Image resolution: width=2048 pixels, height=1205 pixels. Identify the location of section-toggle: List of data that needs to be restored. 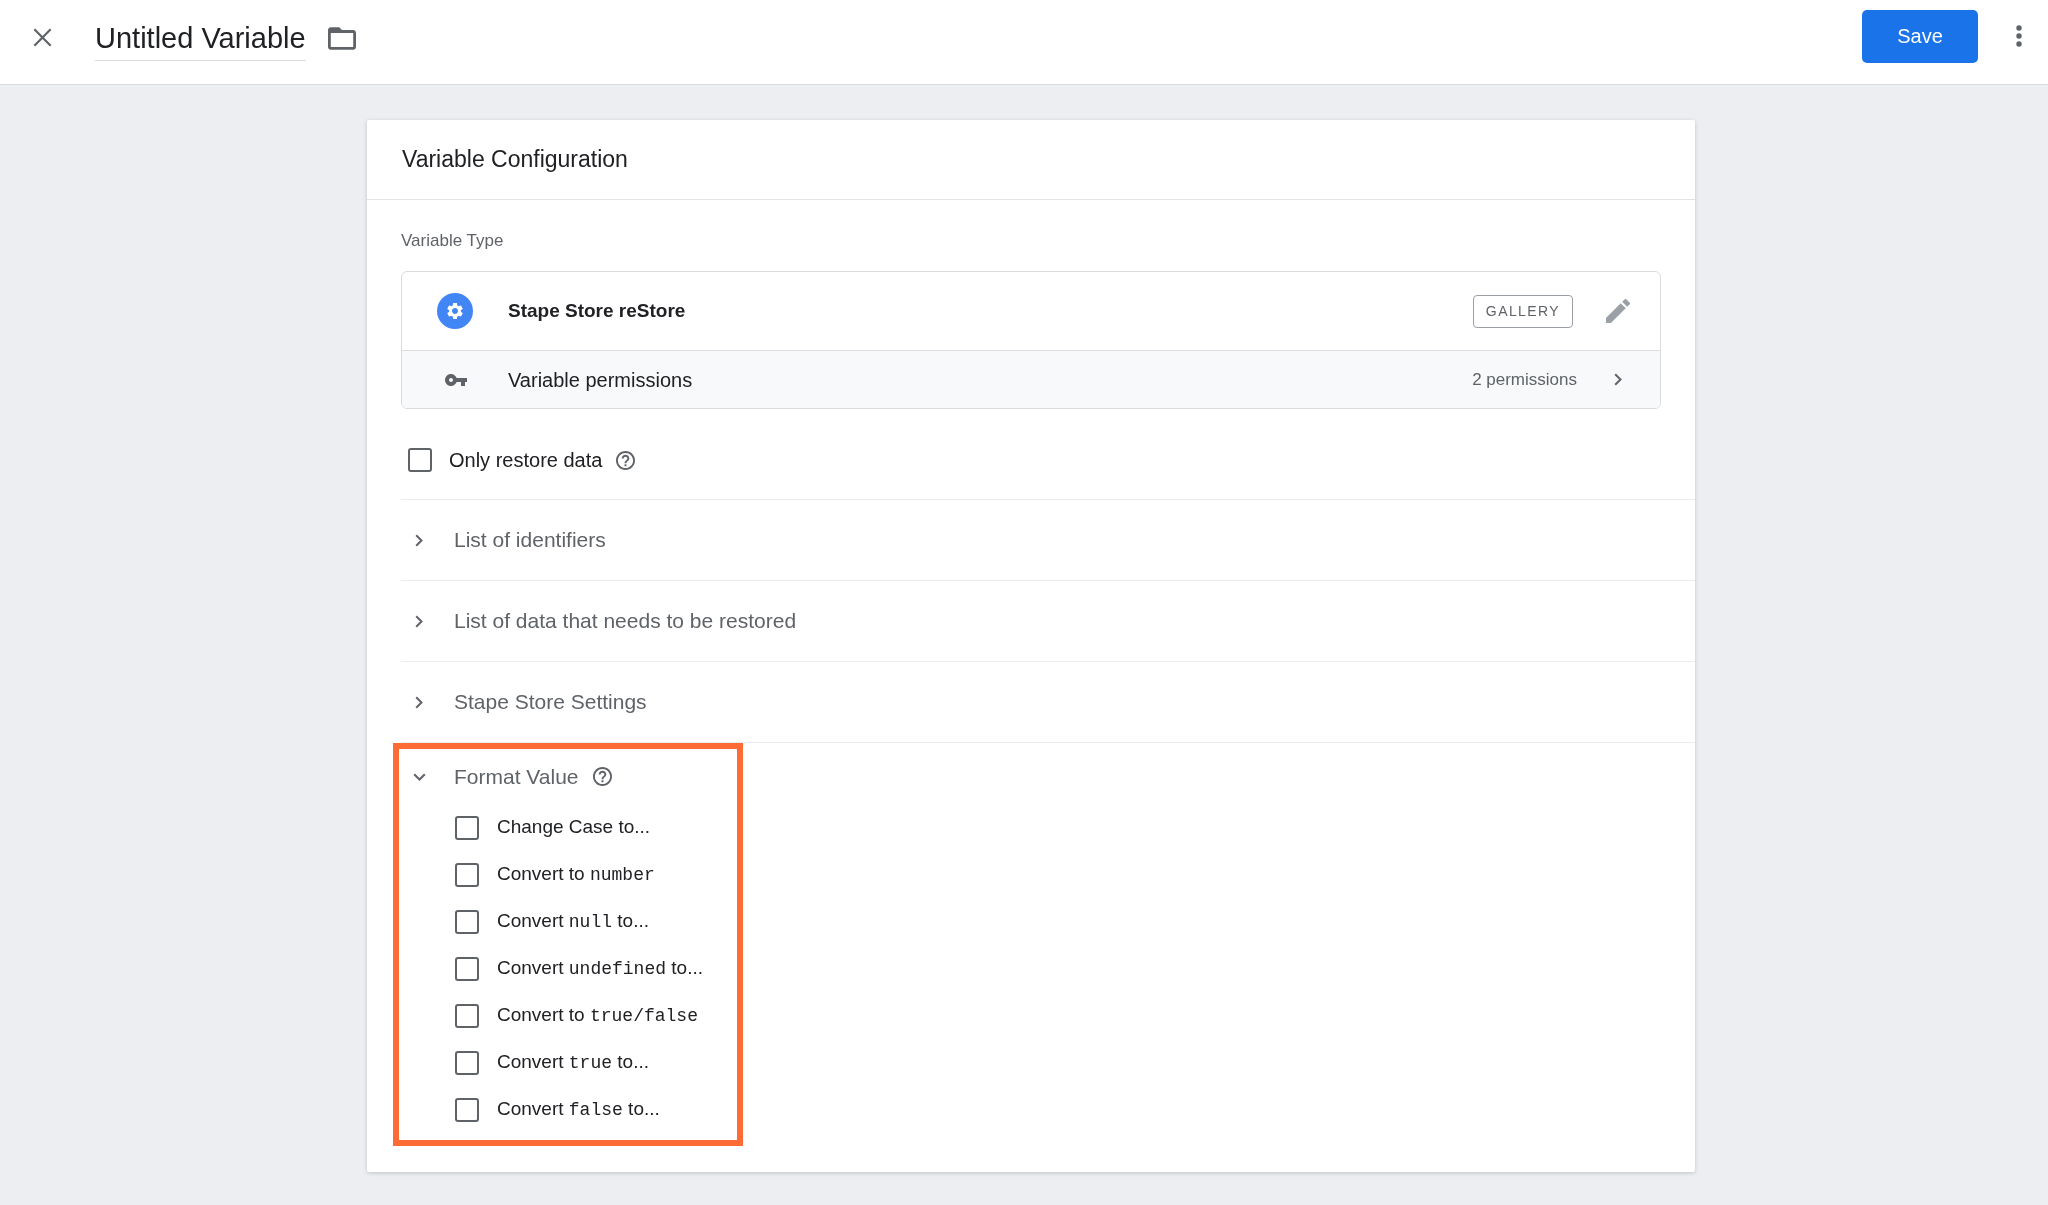
(603, 621).